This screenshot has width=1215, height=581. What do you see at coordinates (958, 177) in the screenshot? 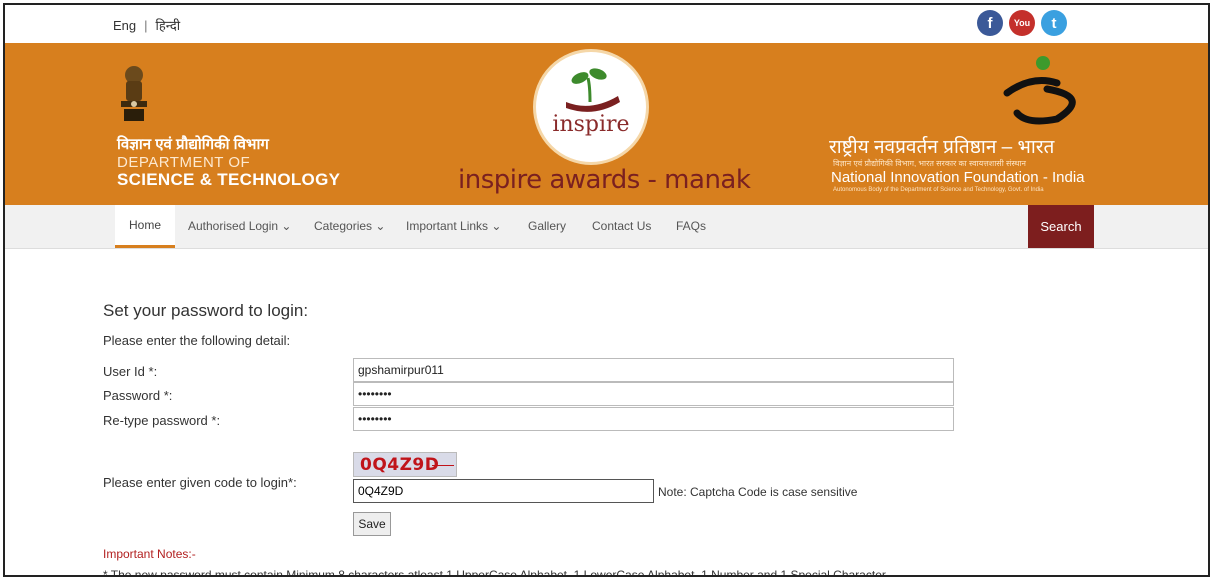
I see `nif-english-name: National Innovation Foundation - India` at bounding box center [958, 177].